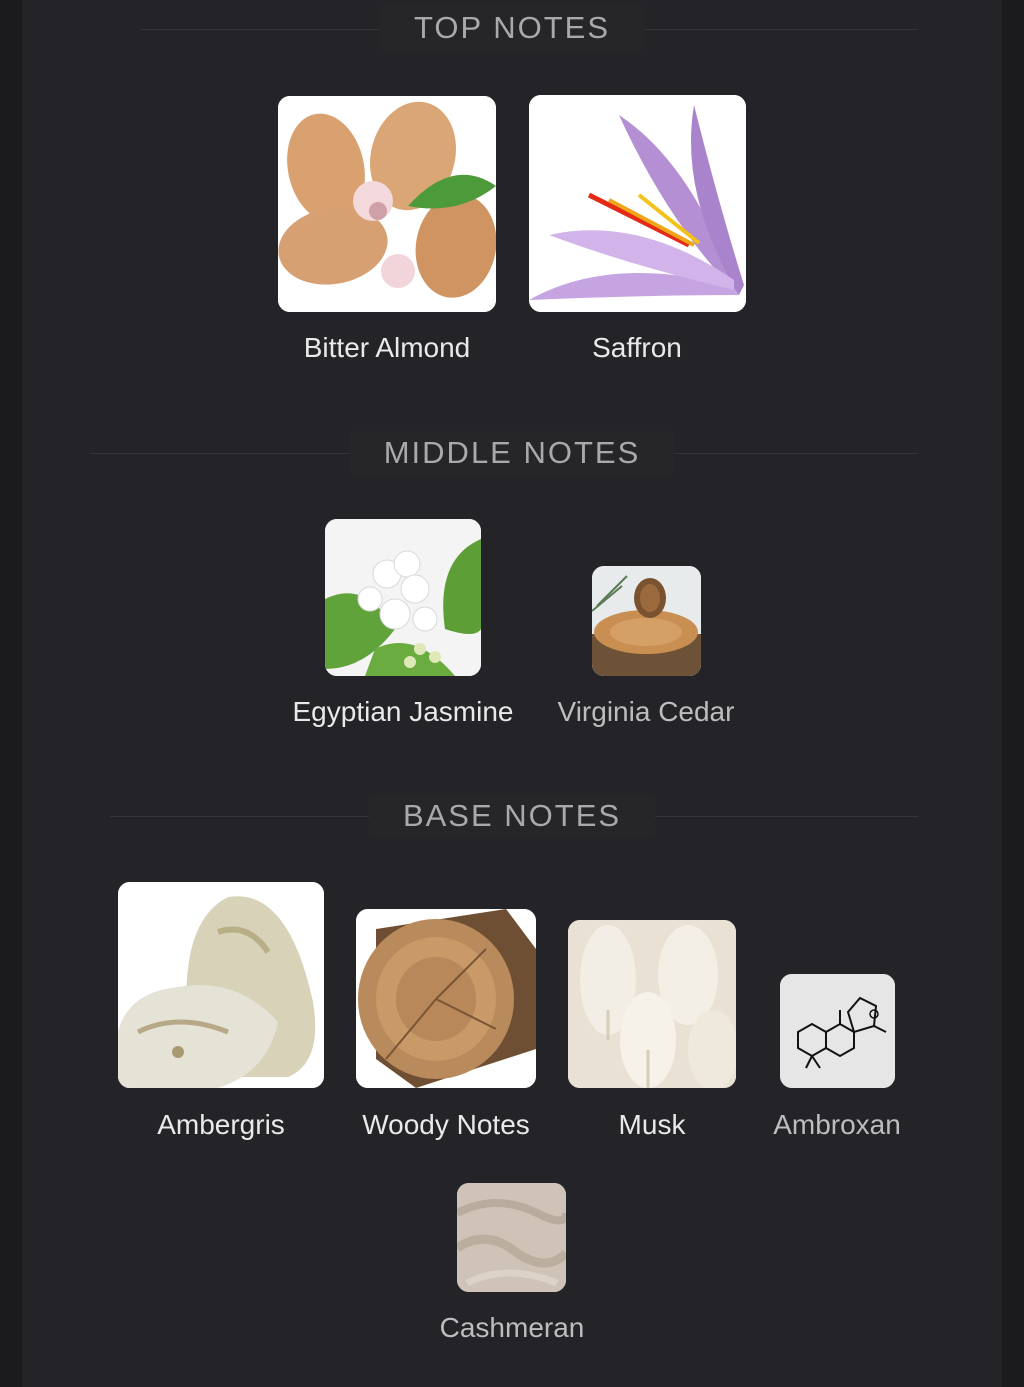 This screenshot has width=1024, height=1387. Describe the element at coordinates (837, 1031) in the screenshot. I see `ambroxan-molecule-image` at that location.